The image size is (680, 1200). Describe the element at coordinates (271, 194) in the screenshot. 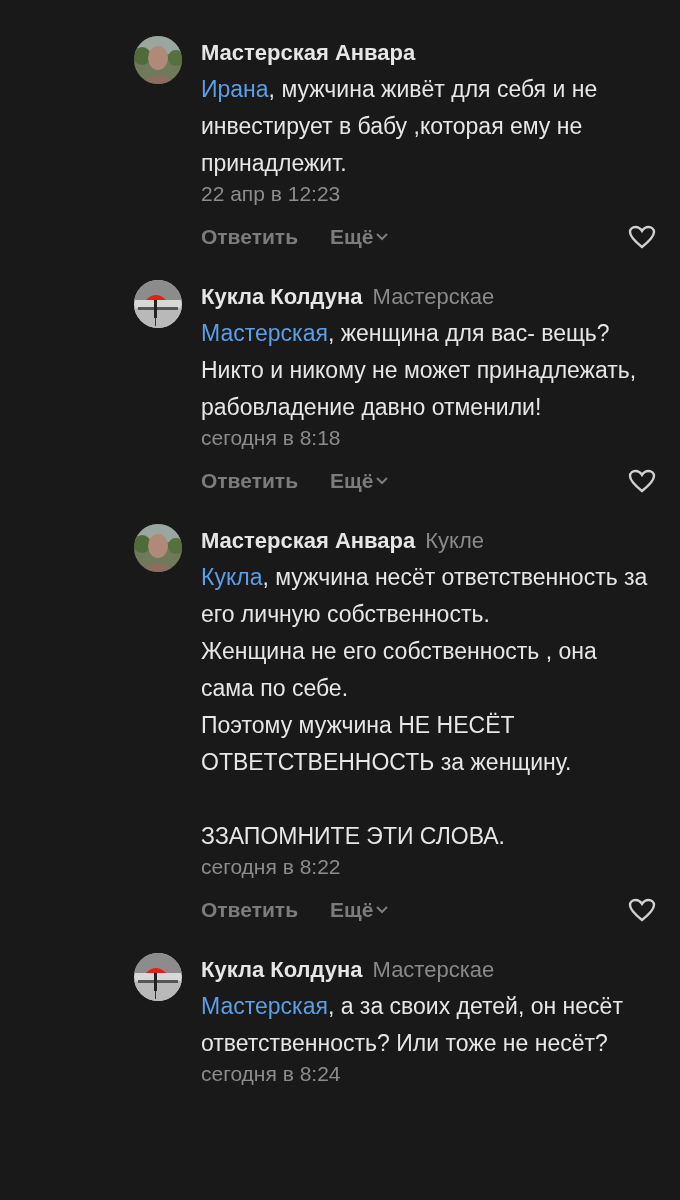

I see `comment-date: 22 апр в 12:23` at that location.